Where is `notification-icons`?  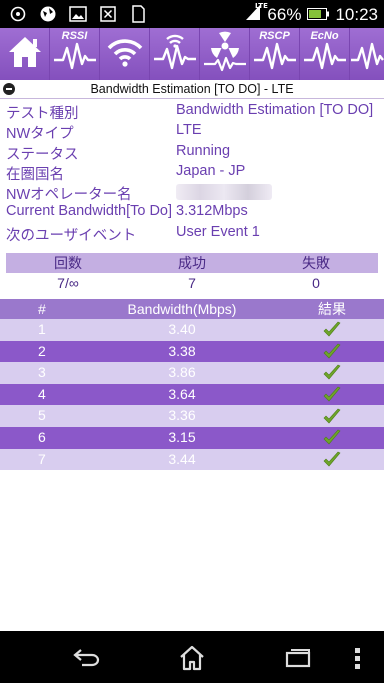 notification-icons is located at coordinates (78, 14).